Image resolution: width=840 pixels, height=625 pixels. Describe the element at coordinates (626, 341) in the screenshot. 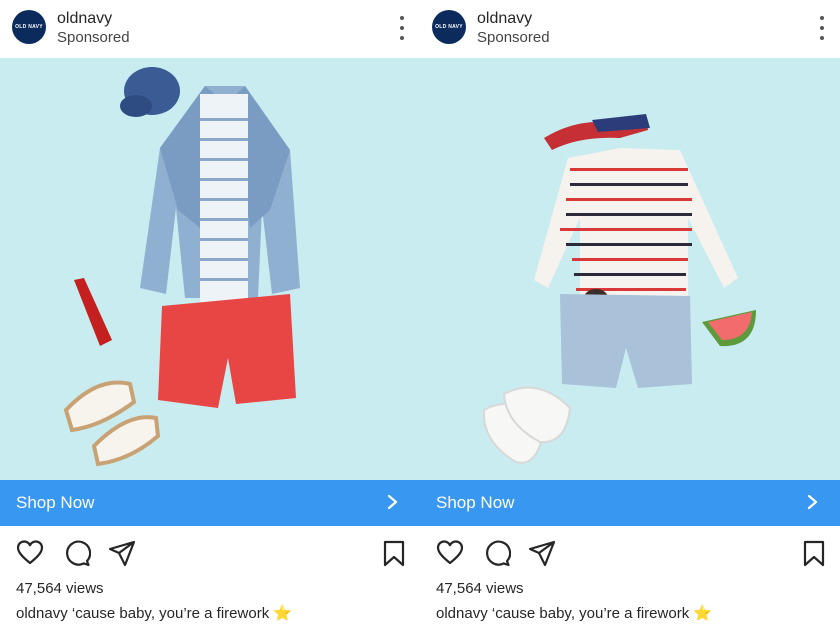

I see `denim-shorts-illustration` at that location.